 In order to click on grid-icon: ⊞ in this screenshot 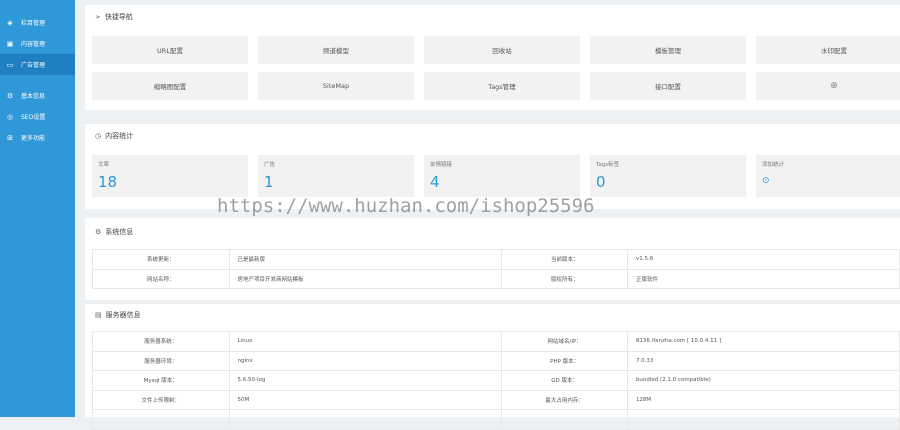, I will do `click(10, 137)`.